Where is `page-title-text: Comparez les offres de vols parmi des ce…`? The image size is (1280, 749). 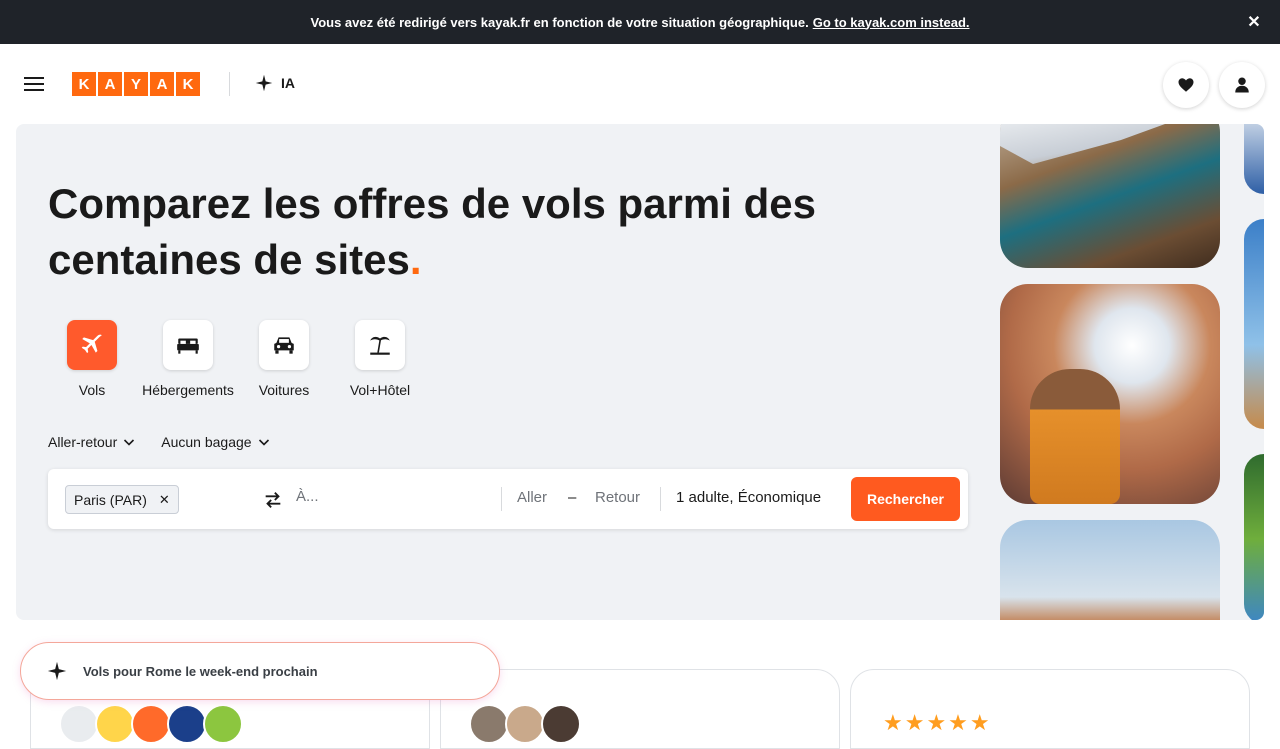
page-title-text: Comparez les offres de vols parmi des ce… is located at coordinates (432, 231).